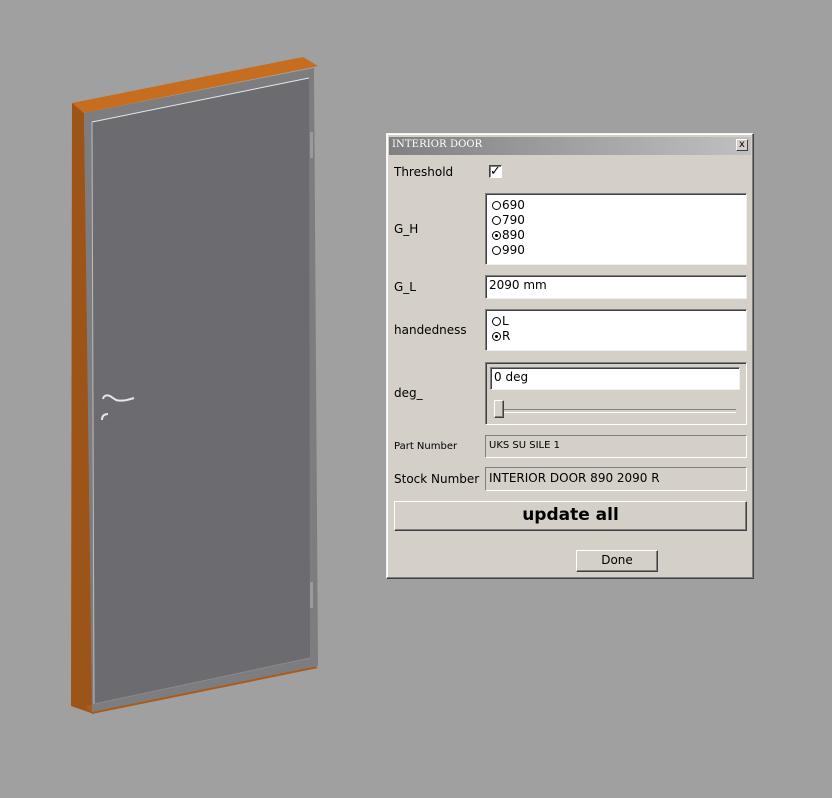  What do you see at coordinates (518, 285) in the screenshot?
I see `g-l-value: 2090 mm` at bounding box center [518, 285].